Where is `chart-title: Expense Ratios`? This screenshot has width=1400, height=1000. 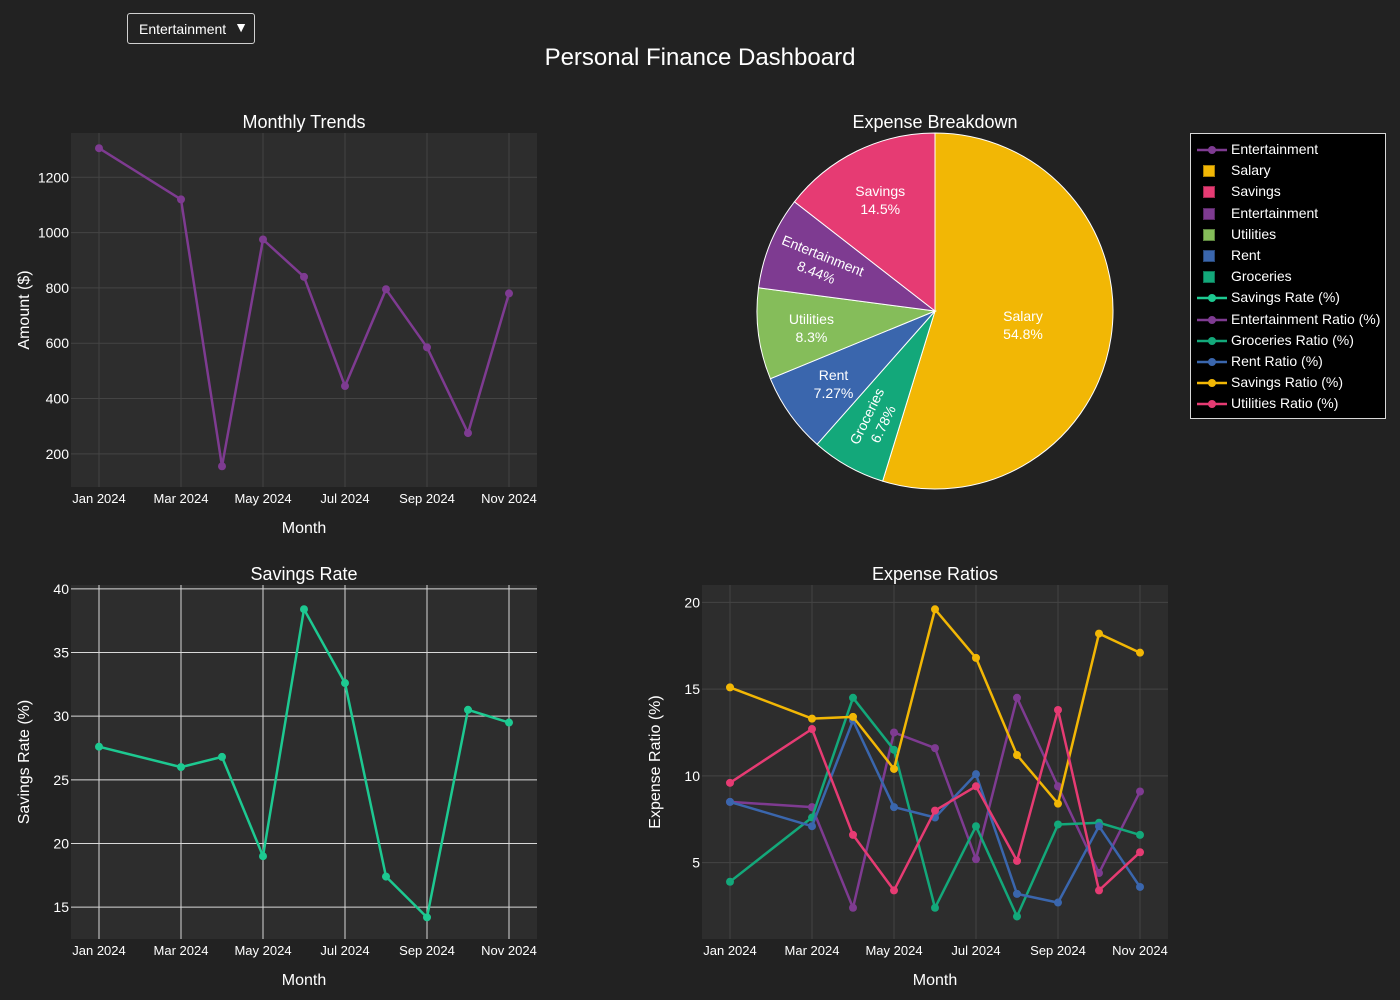 chart-title: Expense Ratios is located at coordinates (935, 574).